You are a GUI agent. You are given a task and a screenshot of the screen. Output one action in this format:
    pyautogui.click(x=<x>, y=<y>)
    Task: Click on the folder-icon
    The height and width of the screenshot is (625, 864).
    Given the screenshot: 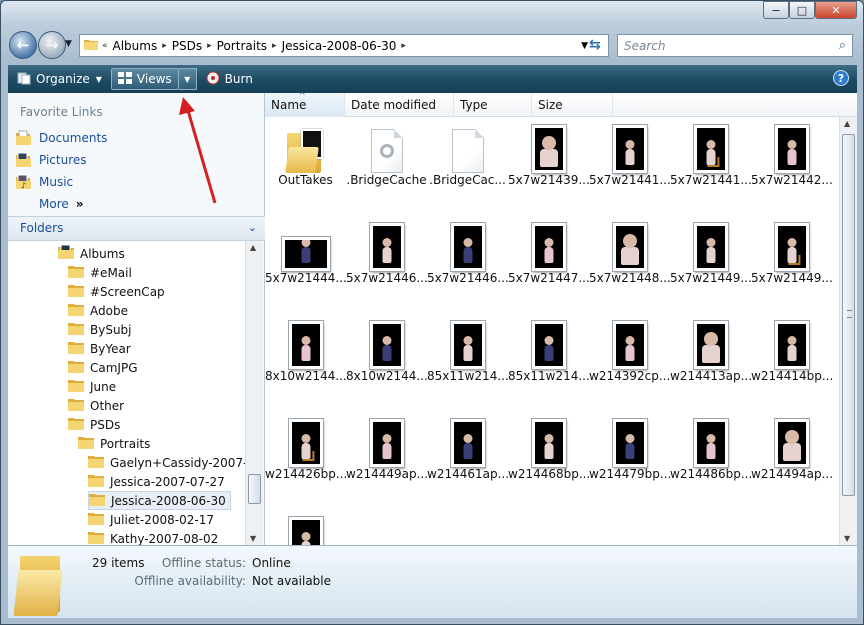 What is the action you would take?
    pyautogui.click(x=96, y=519)
    